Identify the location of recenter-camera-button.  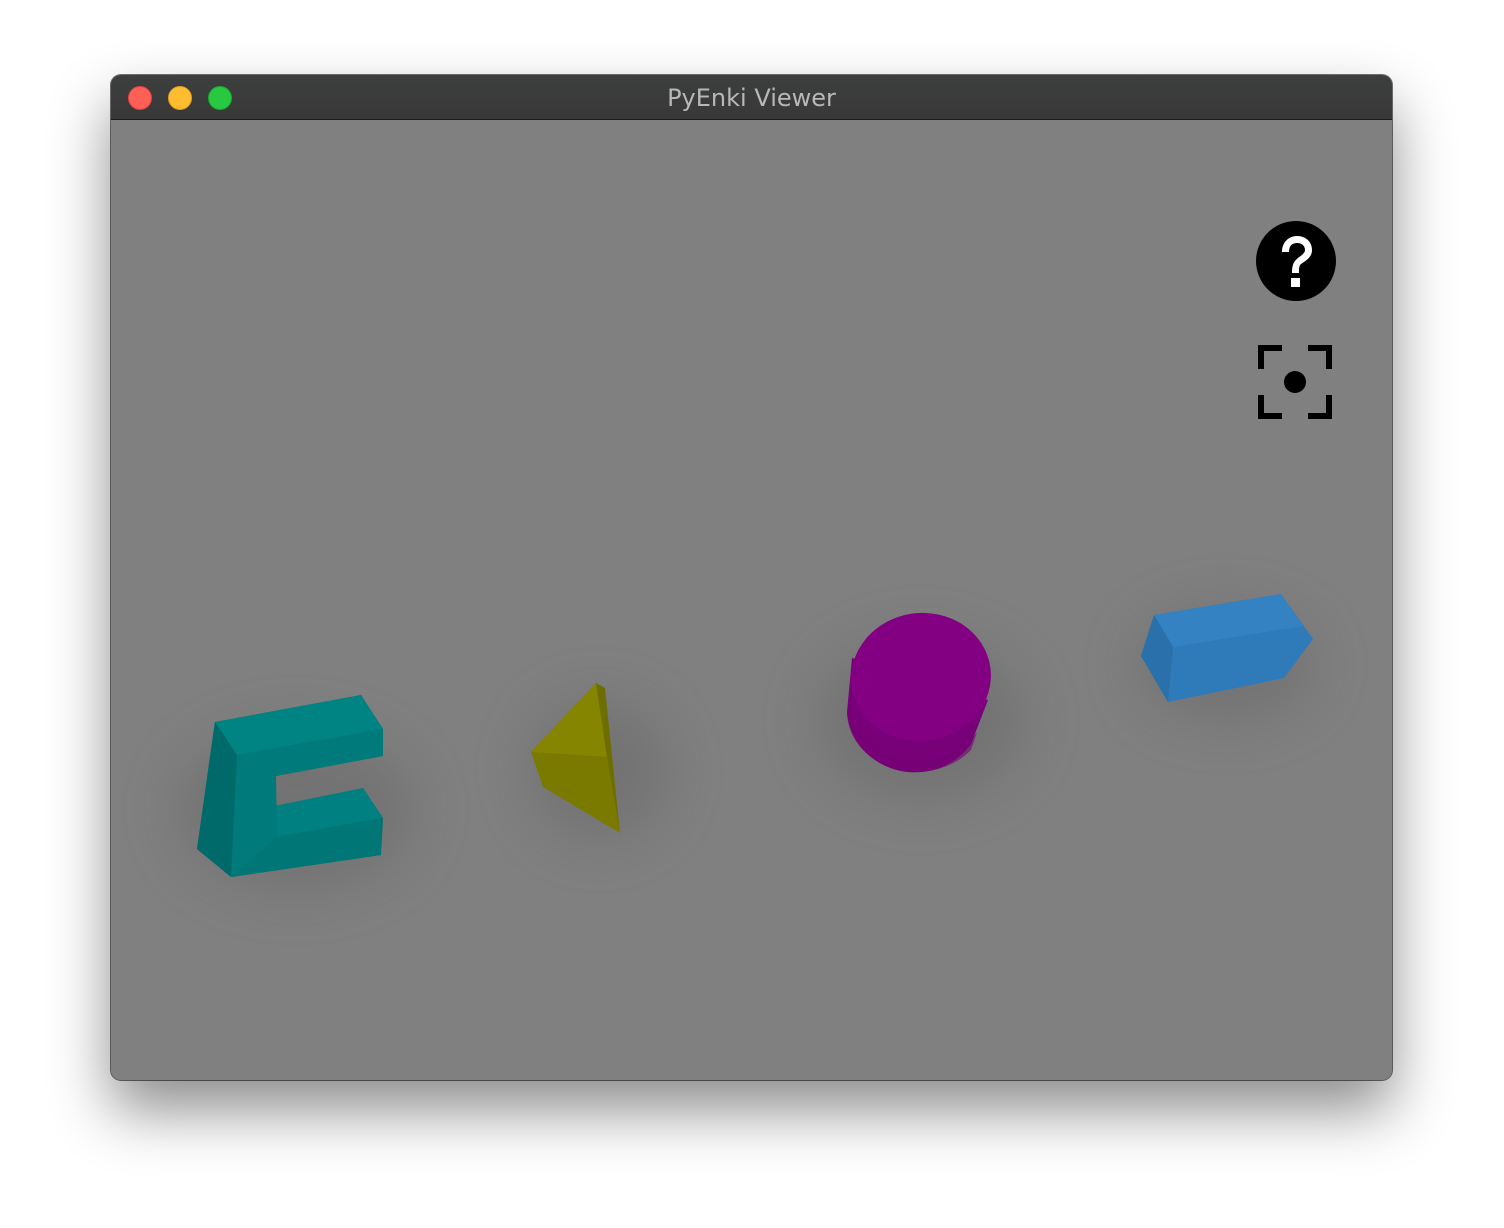
(1295, 382).